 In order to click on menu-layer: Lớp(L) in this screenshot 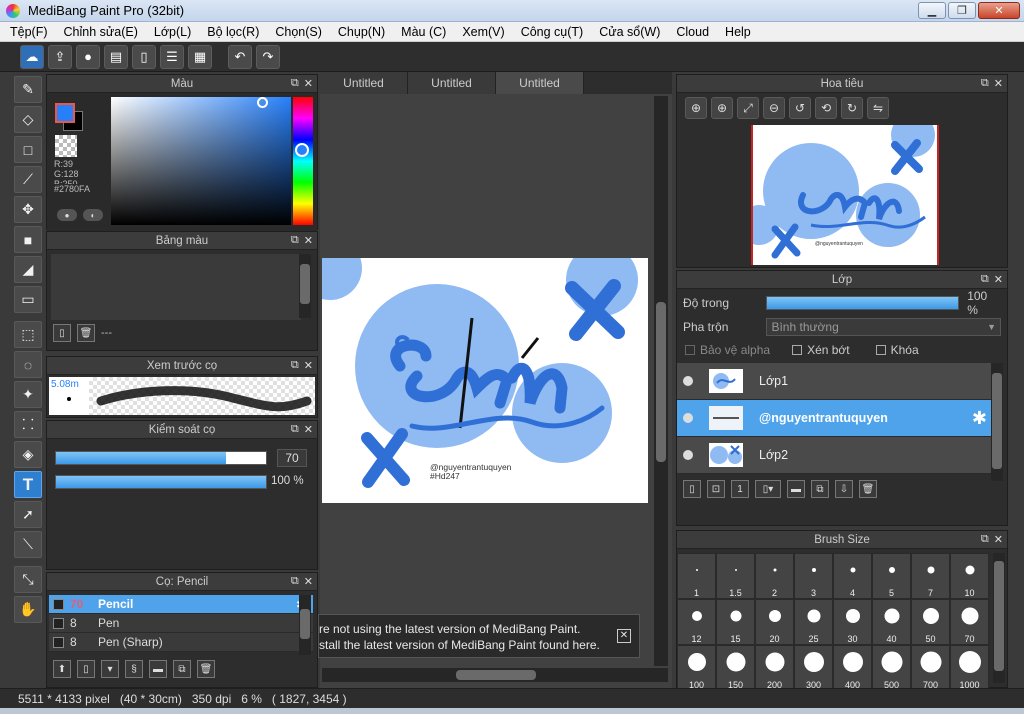, I will do `click(172, 32)`.